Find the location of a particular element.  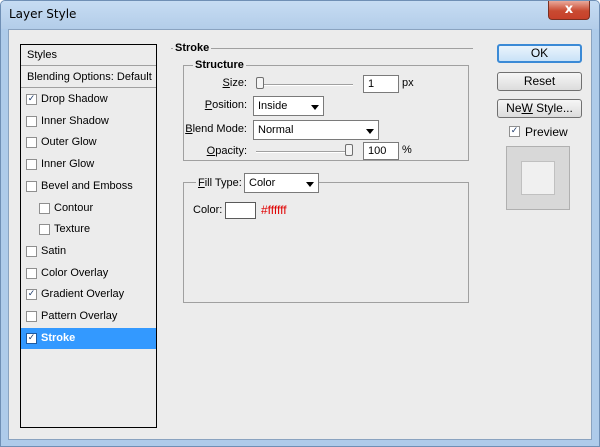

opacity-slider-track is located at coordinates (304, 152).